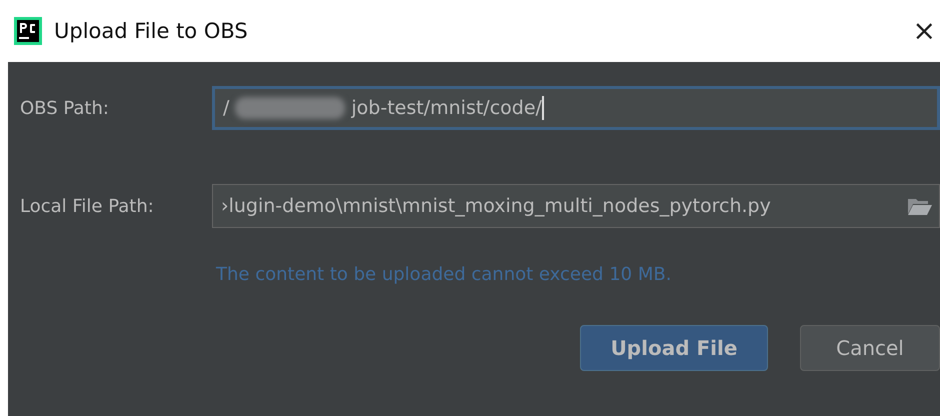 This screenshot has width=940, height=416. Describe the element at coordinates (87, 206) in the screenshot. I see `field-label: Local File Path:` at that location.